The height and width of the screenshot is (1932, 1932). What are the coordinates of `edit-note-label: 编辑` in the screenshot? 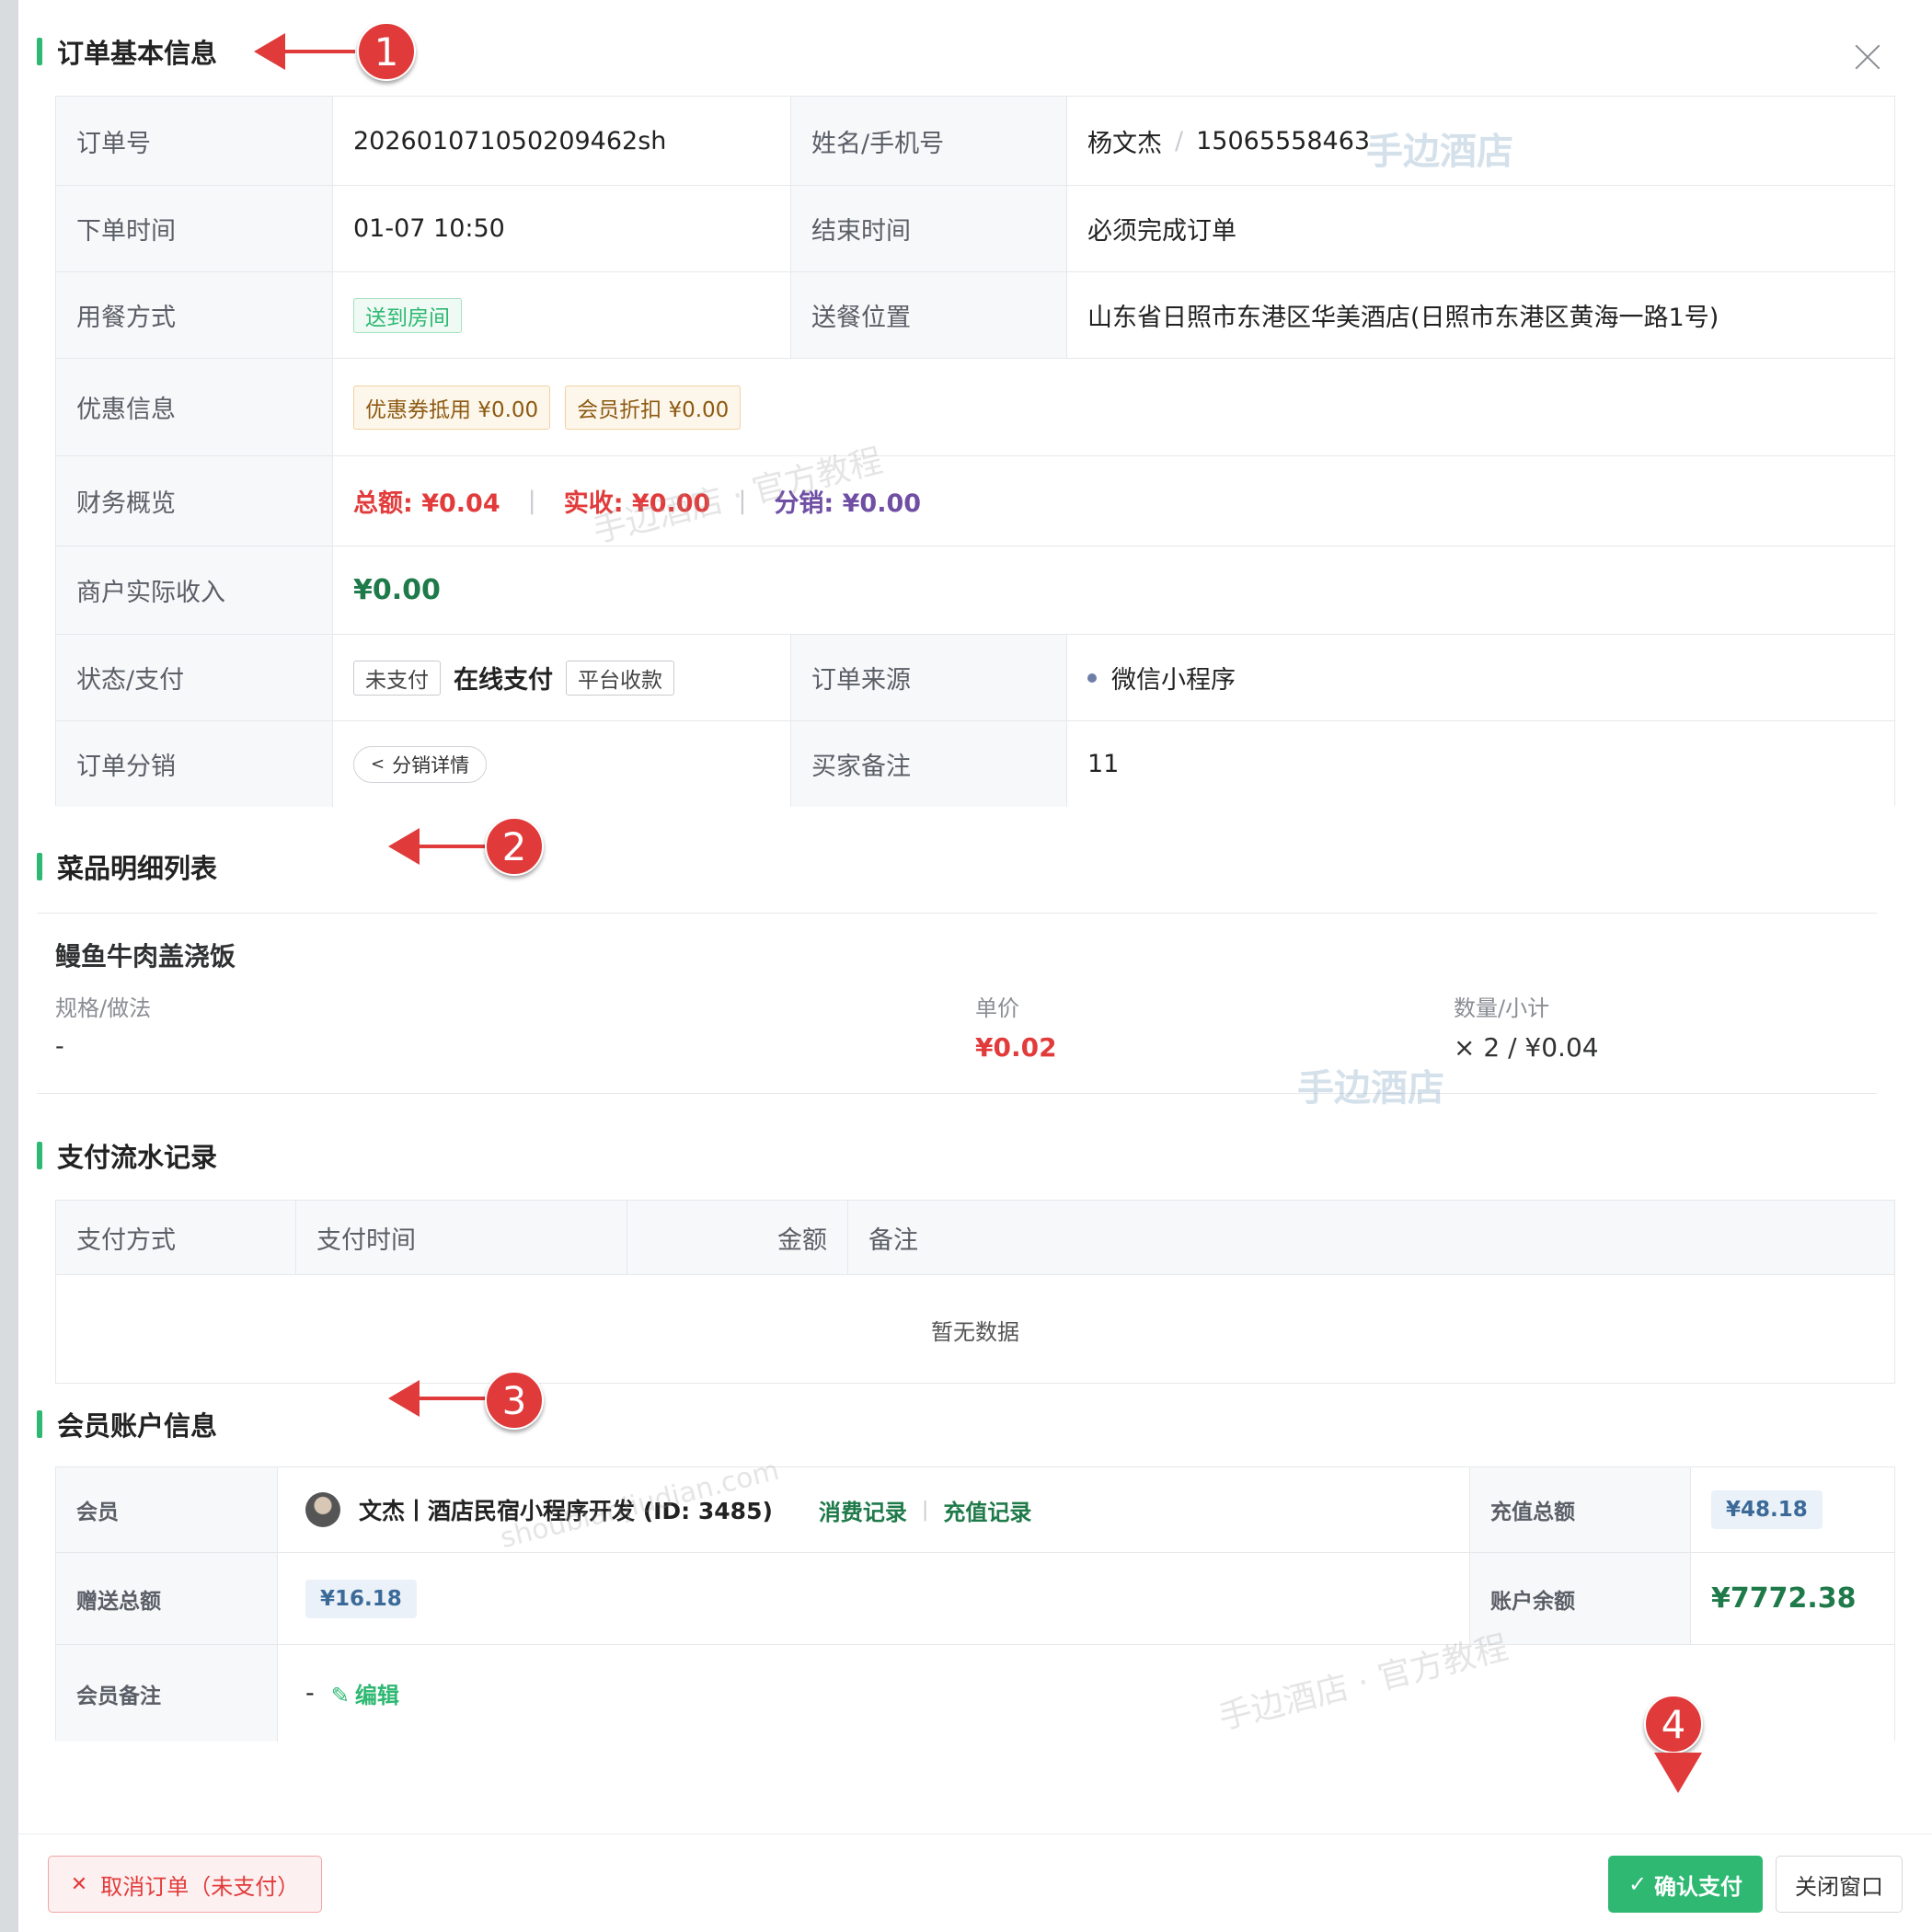 It's located at (376, 1695).